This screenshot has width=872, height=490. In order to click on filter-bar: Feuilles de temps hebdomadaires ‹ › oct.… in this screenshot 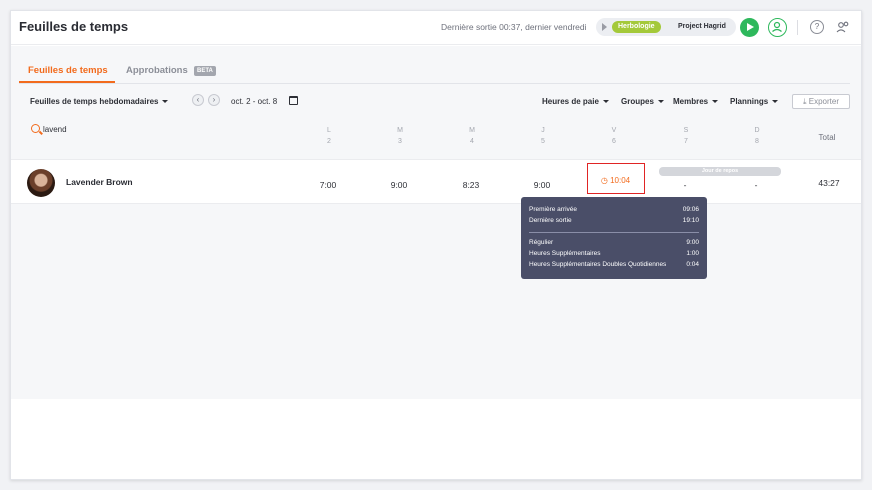, I will do `click(436, 102)`.